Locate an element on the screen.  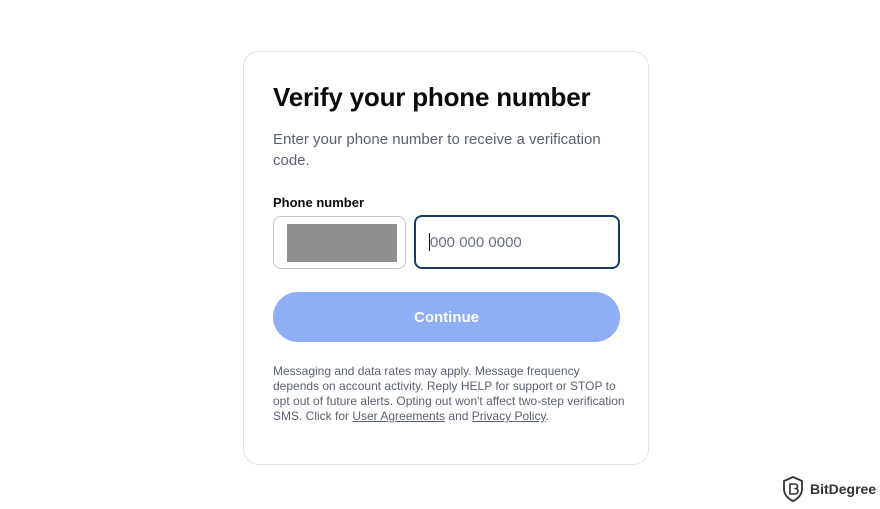
continue-button: Continue is located at coordinates (446, 317).